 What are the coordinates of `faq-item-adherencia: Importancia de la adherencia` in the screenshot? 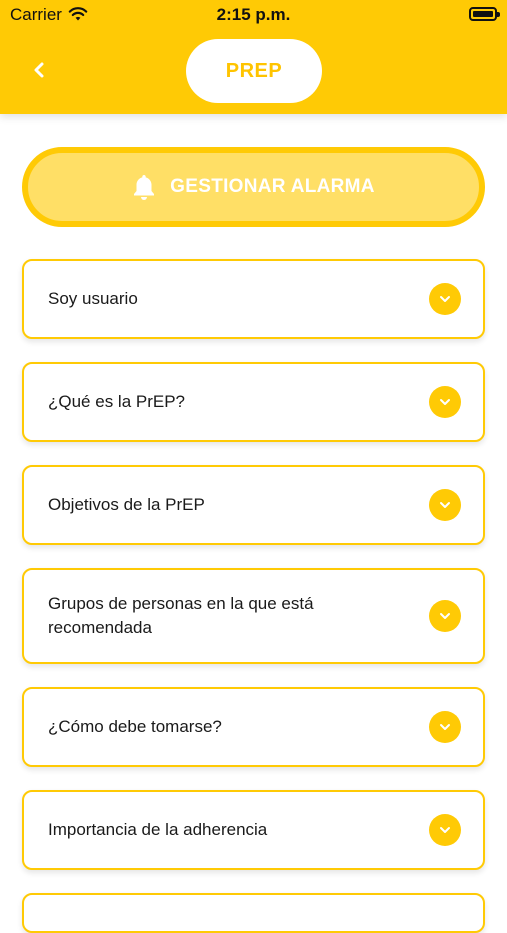 It's located at (253, 830).